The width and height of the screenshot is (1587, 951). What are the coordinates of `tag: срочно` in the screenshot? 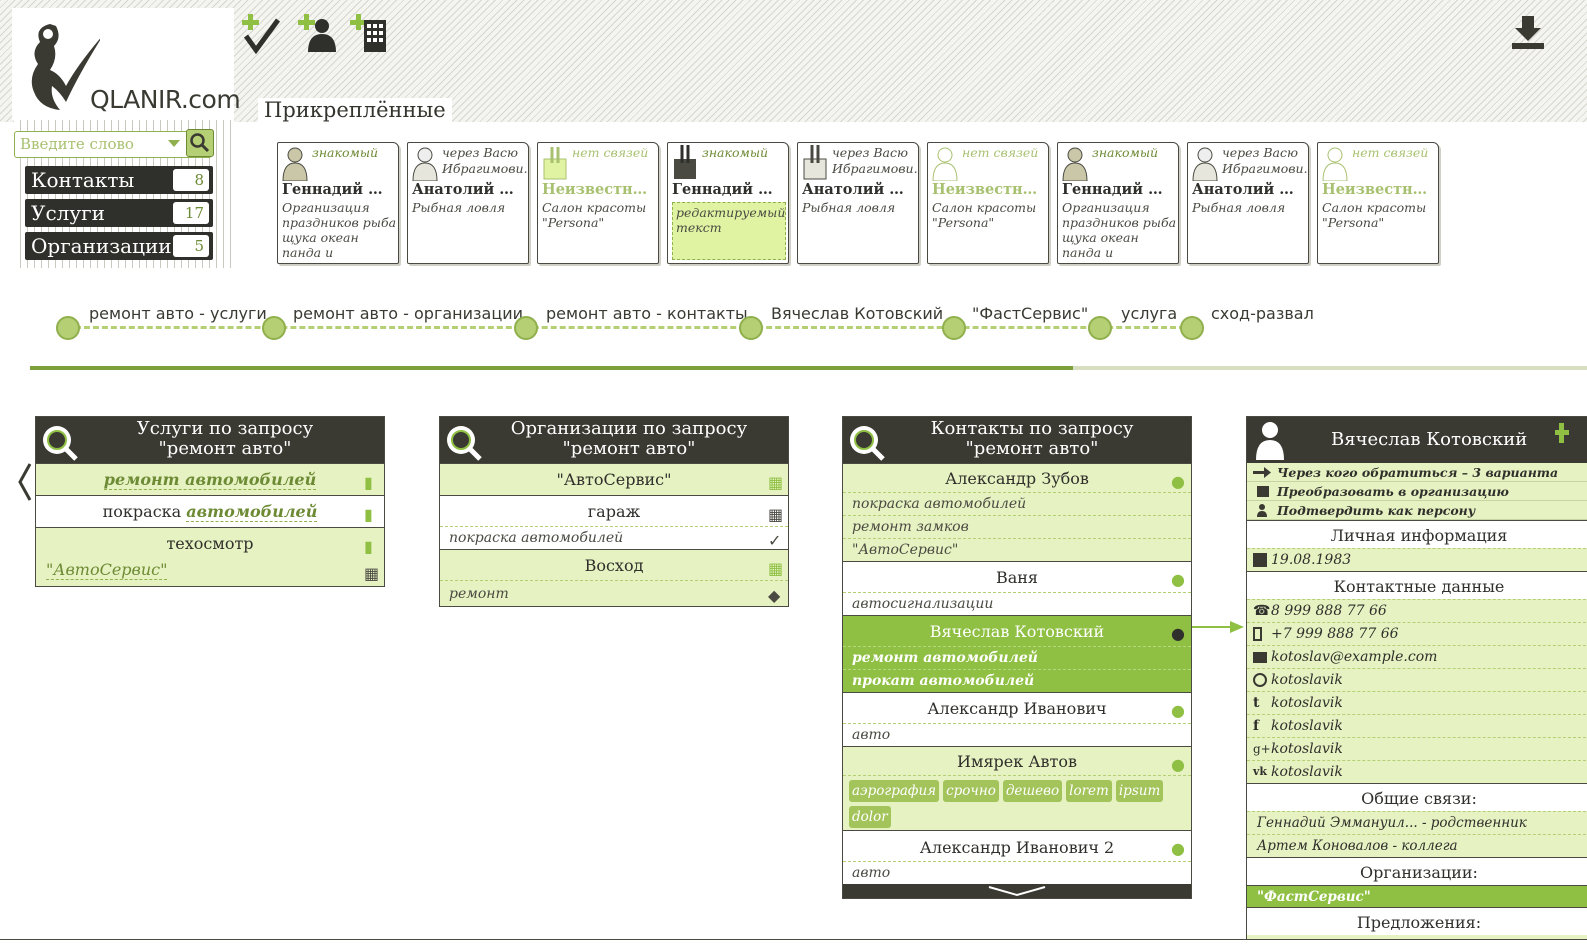 It's located at (971, 791).